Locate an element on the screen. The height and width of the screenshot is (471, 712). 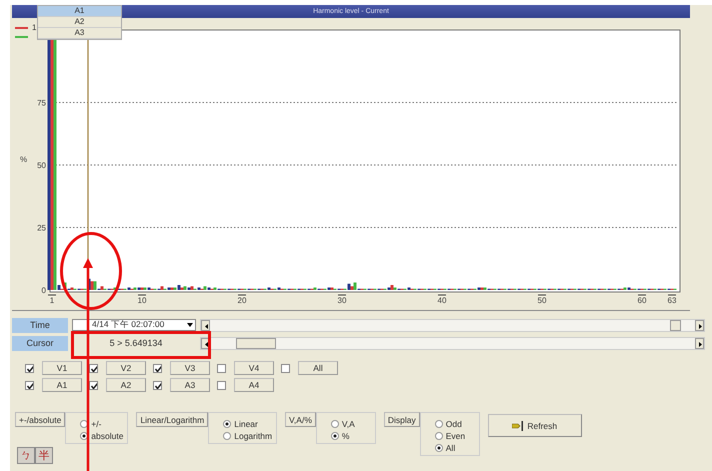
legend-label: 1 is located at coordinates (34, 27).